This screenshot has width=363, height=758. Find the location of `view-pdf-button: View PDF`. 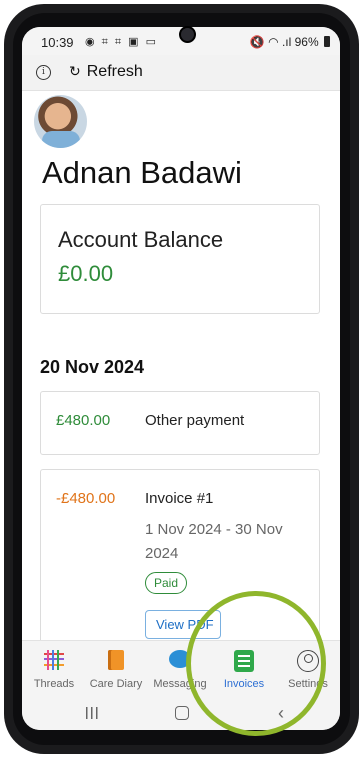

view-pdf-button: View PDF is located at coordinates (183, 624).